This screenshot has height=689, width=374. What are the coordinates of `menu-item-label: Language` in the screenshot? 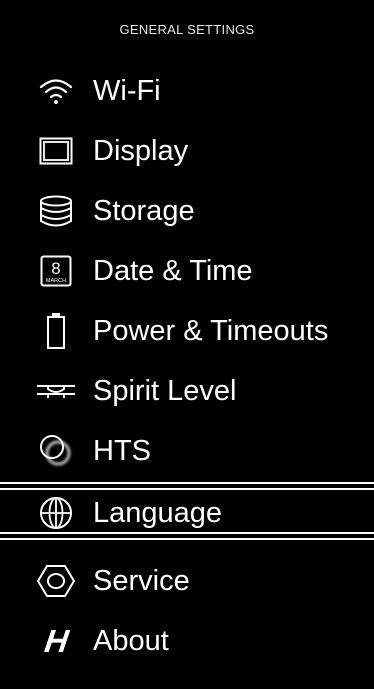 It's located at (158, 513).